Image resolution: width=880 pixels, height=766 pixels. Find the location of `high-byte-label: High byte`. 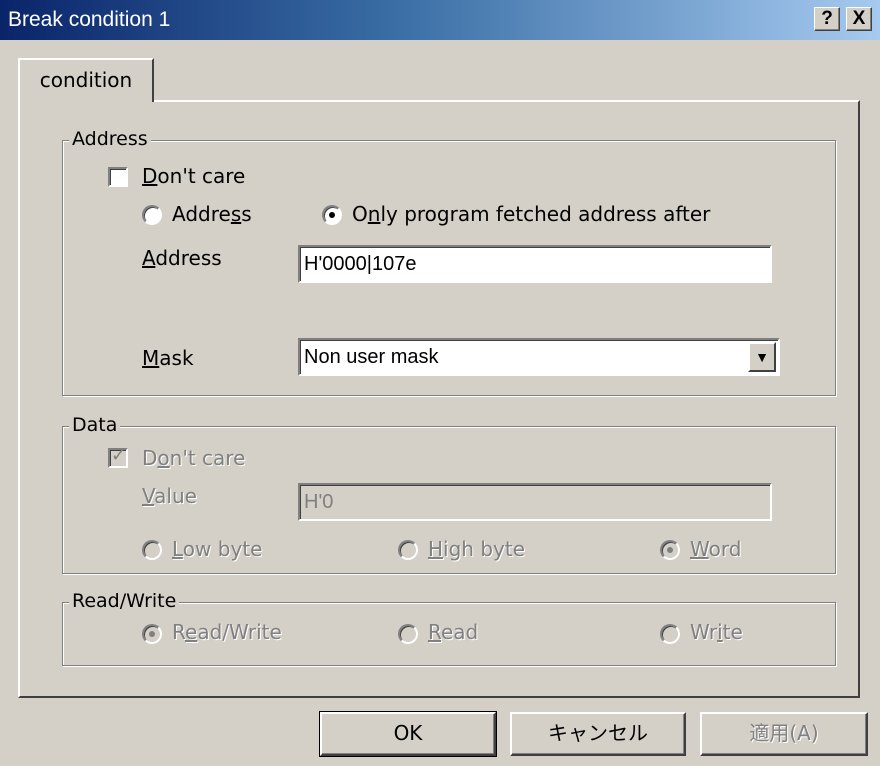

high-byte-label: High byte is located at coordinates (477, 549).